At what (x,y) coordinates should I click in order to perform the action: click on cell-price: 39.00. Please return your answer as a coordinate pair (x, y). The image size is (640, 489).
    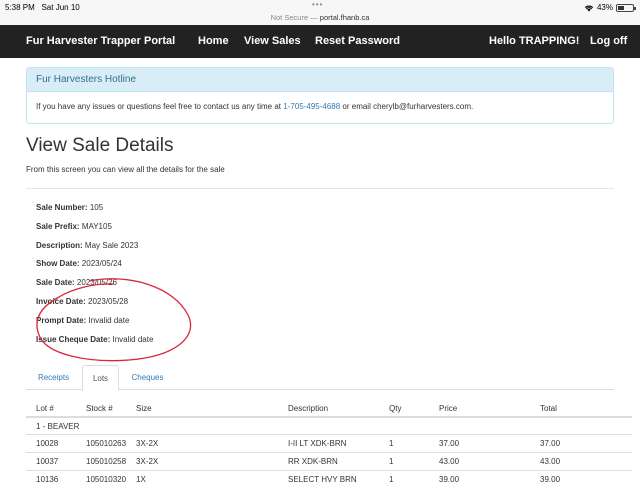
    Looking at the image, I should click on (449, 479).